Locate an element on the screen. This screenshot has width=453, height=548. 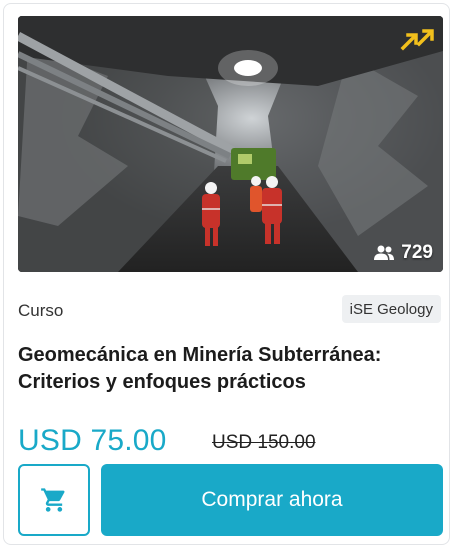
students-count-badge: 729 is located at coordinates (403, 253).